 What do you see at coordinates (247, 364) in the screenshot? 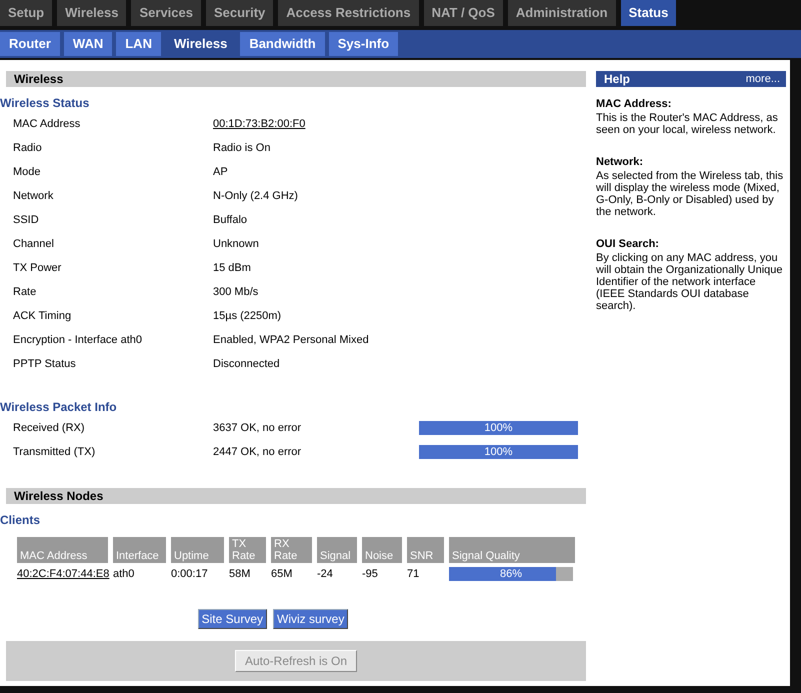
I see `field-value: Disconnected` at bounding box center [247, 364].